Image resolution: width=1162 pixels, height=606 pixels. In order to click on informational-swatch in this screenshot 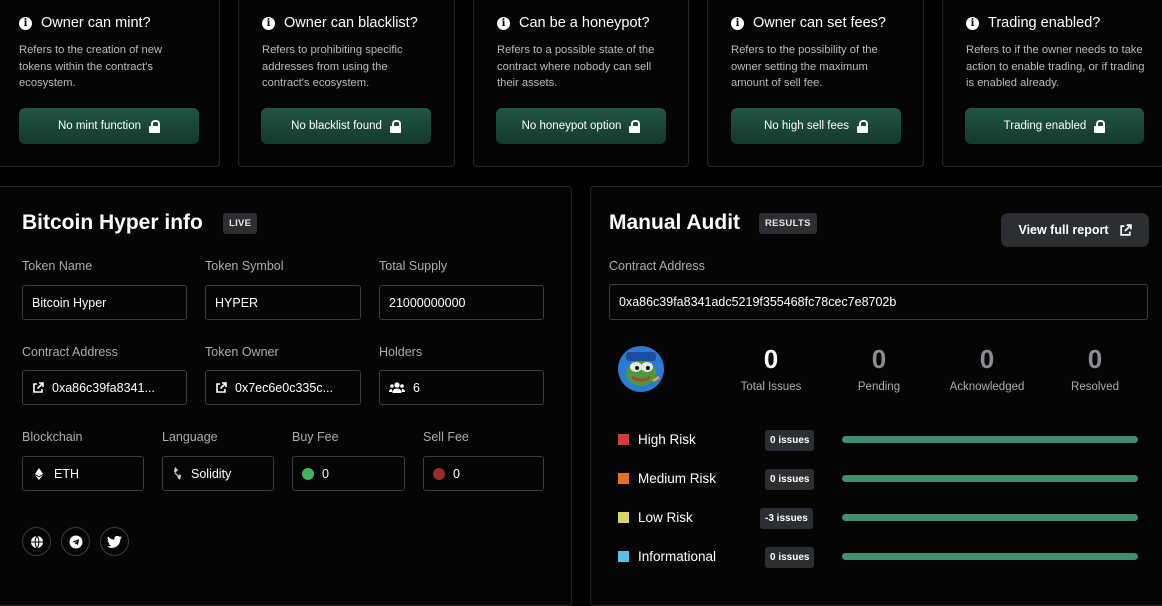, I will do `click(623, 556)`.